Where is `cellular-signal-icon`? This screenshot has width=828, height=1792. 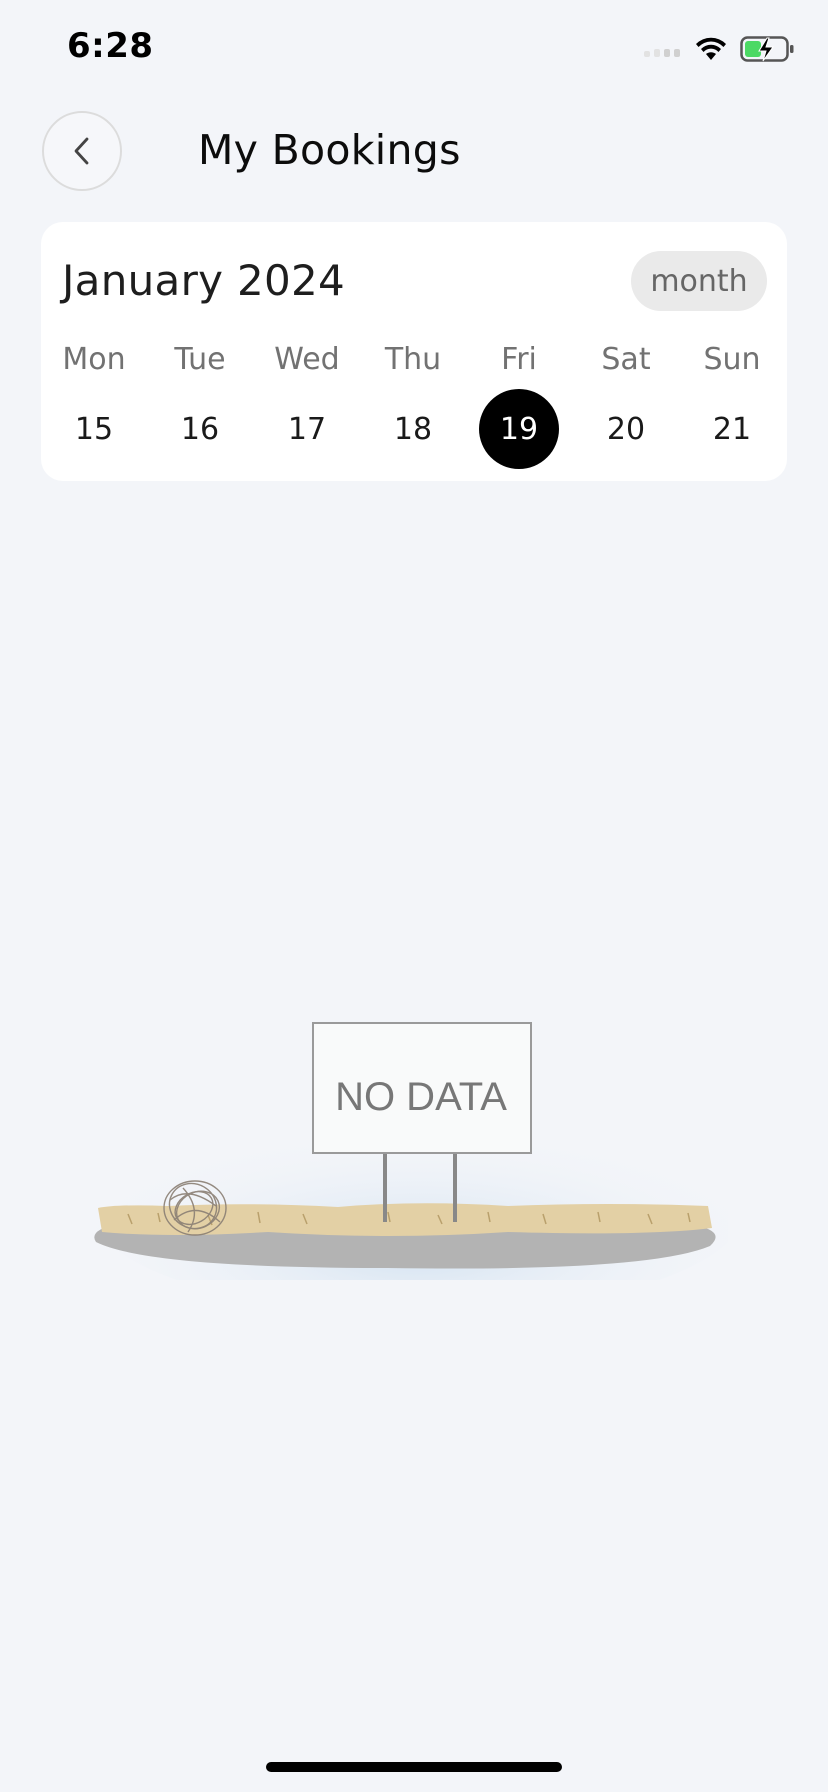 cellular-signal-icon is located at coordinates (662, 53).